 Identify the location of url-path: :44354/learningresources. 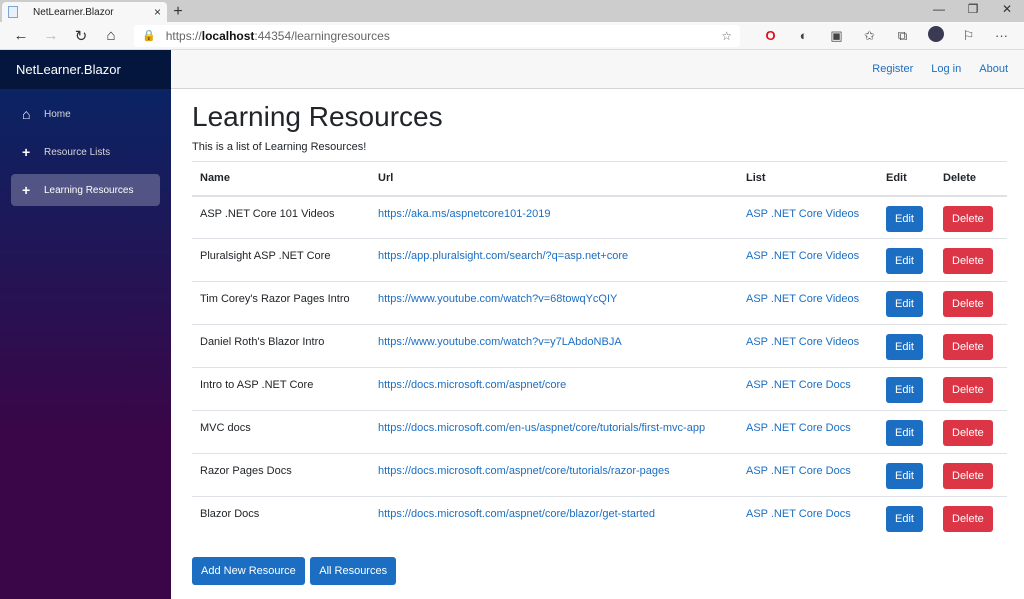
(322, 35).